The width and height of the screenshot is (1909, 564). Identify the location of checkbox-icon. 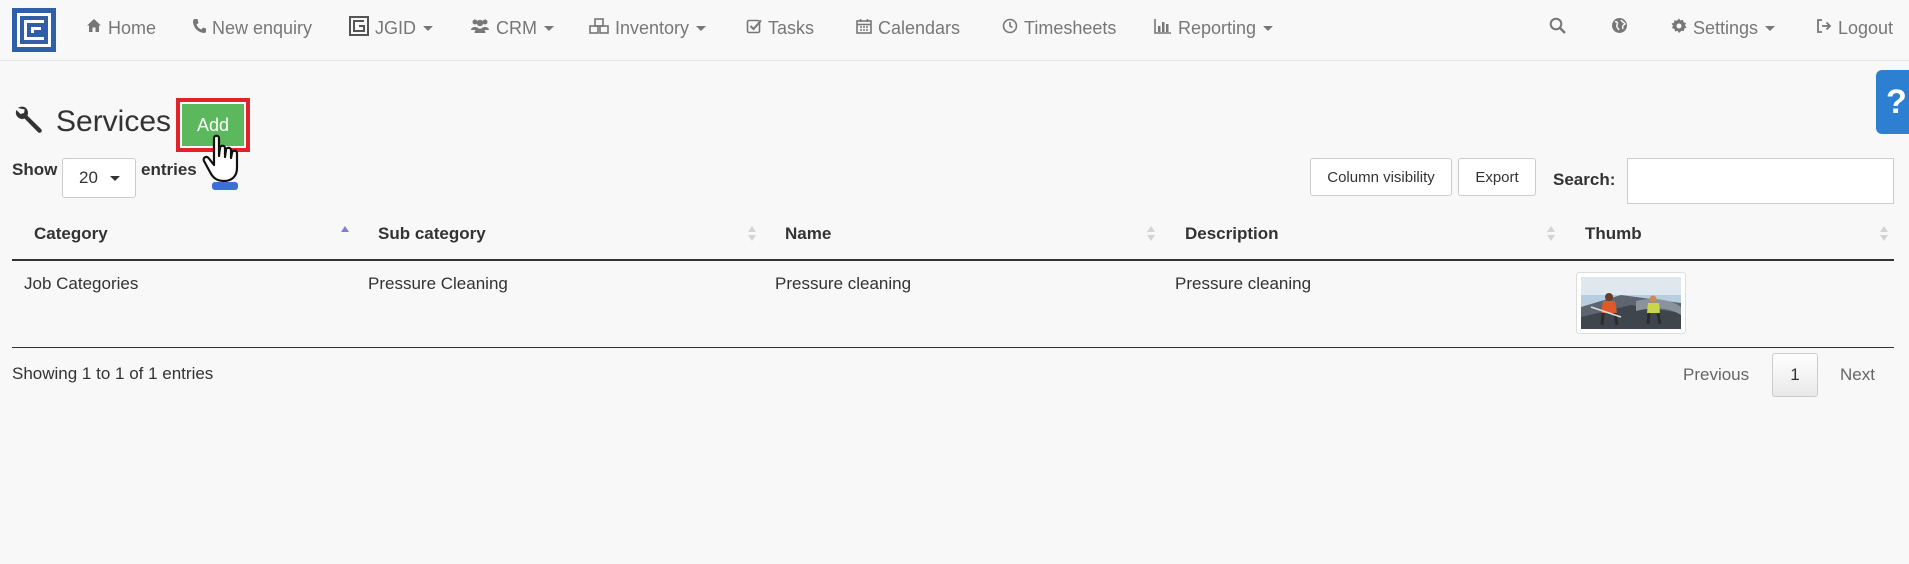
(754, 28).